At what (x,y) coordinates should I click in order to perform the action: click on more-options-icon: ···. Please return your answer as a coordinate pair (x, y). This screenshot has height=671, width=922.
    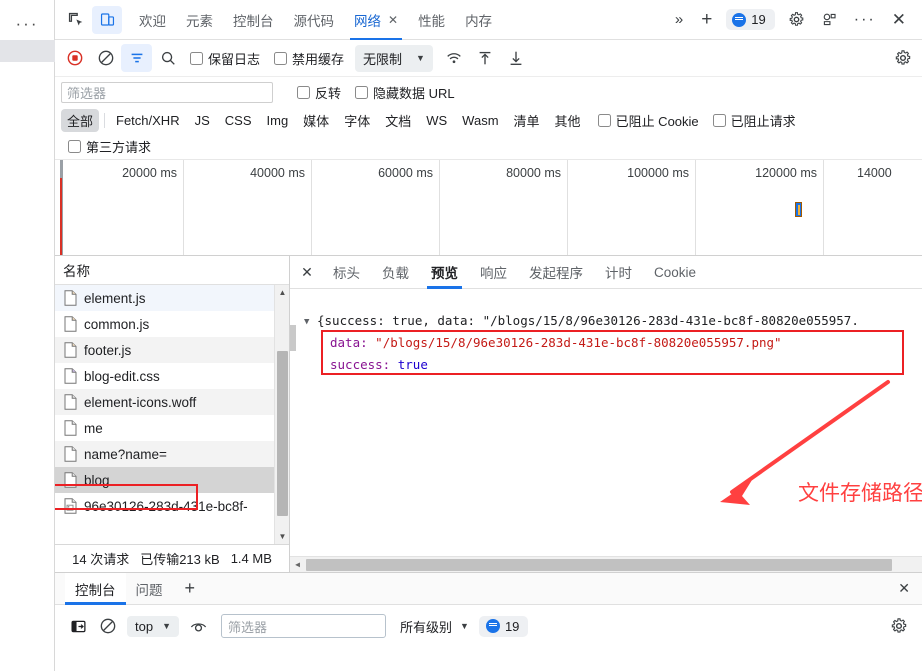
    Looking at the image, I should click on (865, 20).